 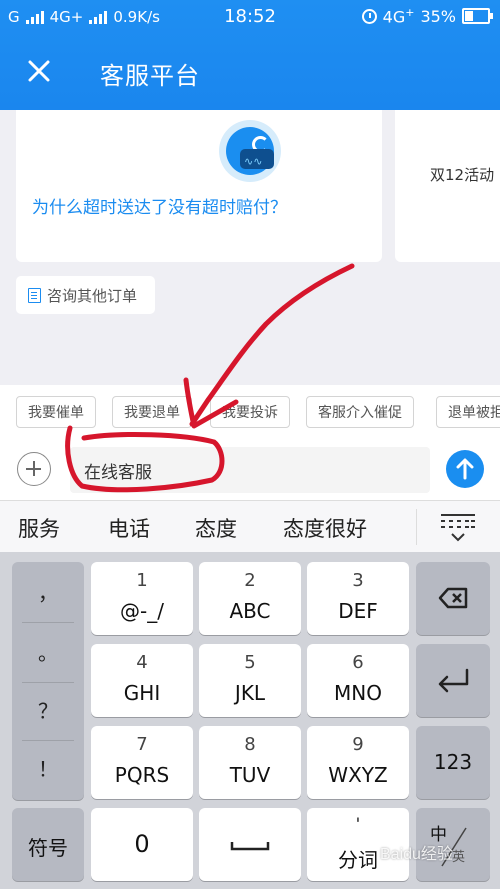 I want to click on key-letters: PQRS, so click(x=142, y=775).